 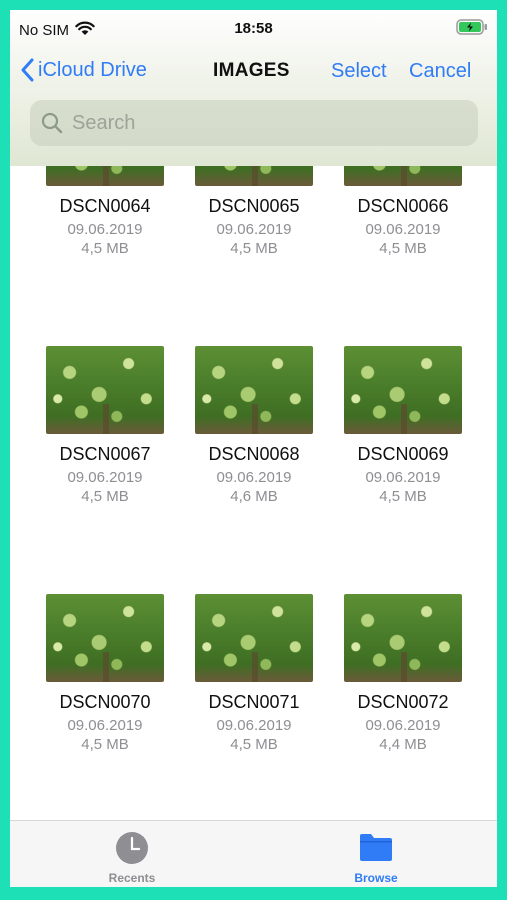 What do you see at coordinates (254, 454) in the screenshot?
I see `file-name: DSCN0068` at bounding box center [254, 454].